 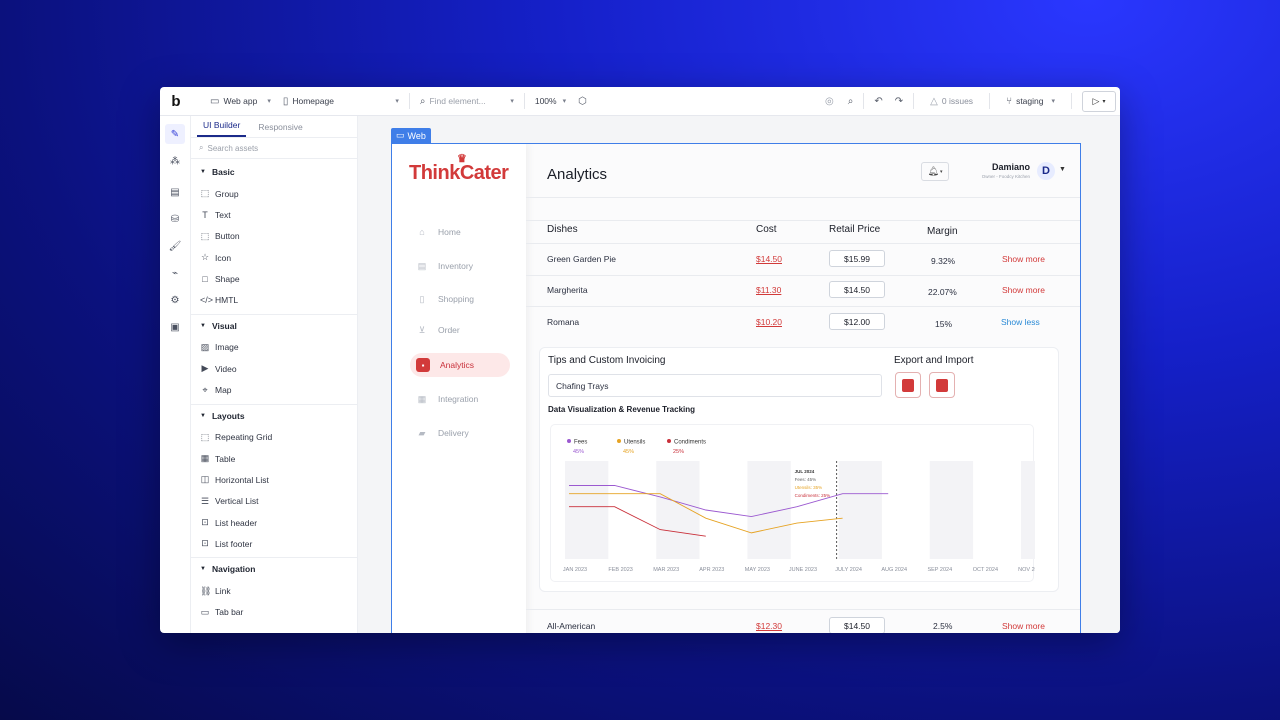 What do you see at coordinates (1062, 169) in the screenshot?
I see `chevron-down-icon: ▼` at bounding box center [1062, 169].